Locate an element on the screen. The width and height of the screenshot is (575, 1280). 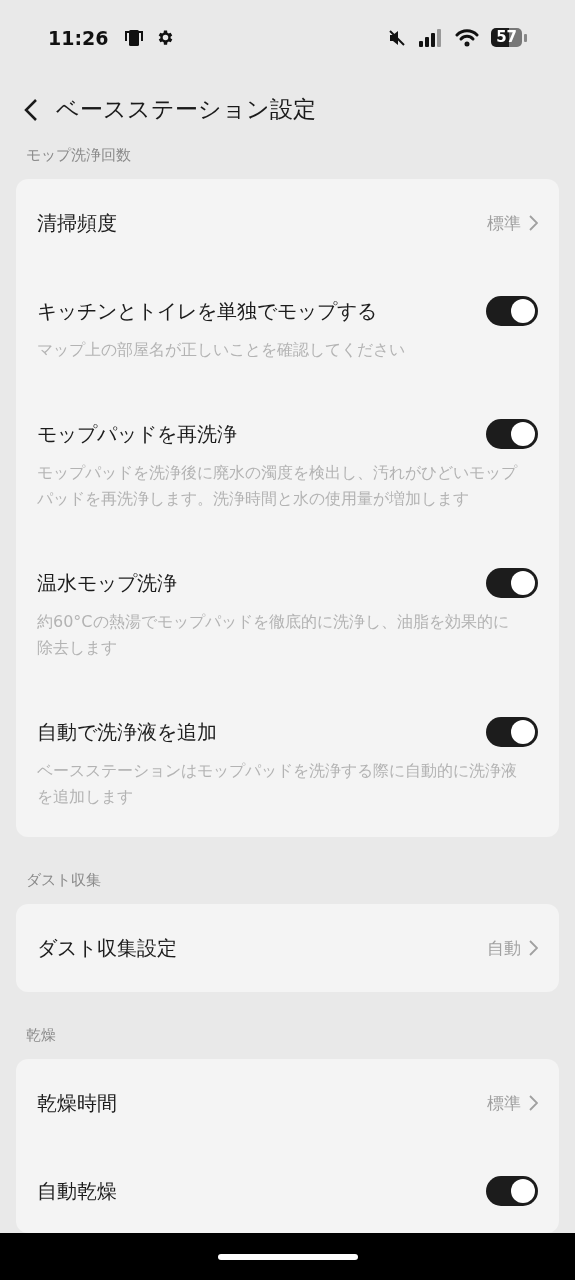
setting-label: 温水モップ洗浄 is located at coordinates (107, 583).